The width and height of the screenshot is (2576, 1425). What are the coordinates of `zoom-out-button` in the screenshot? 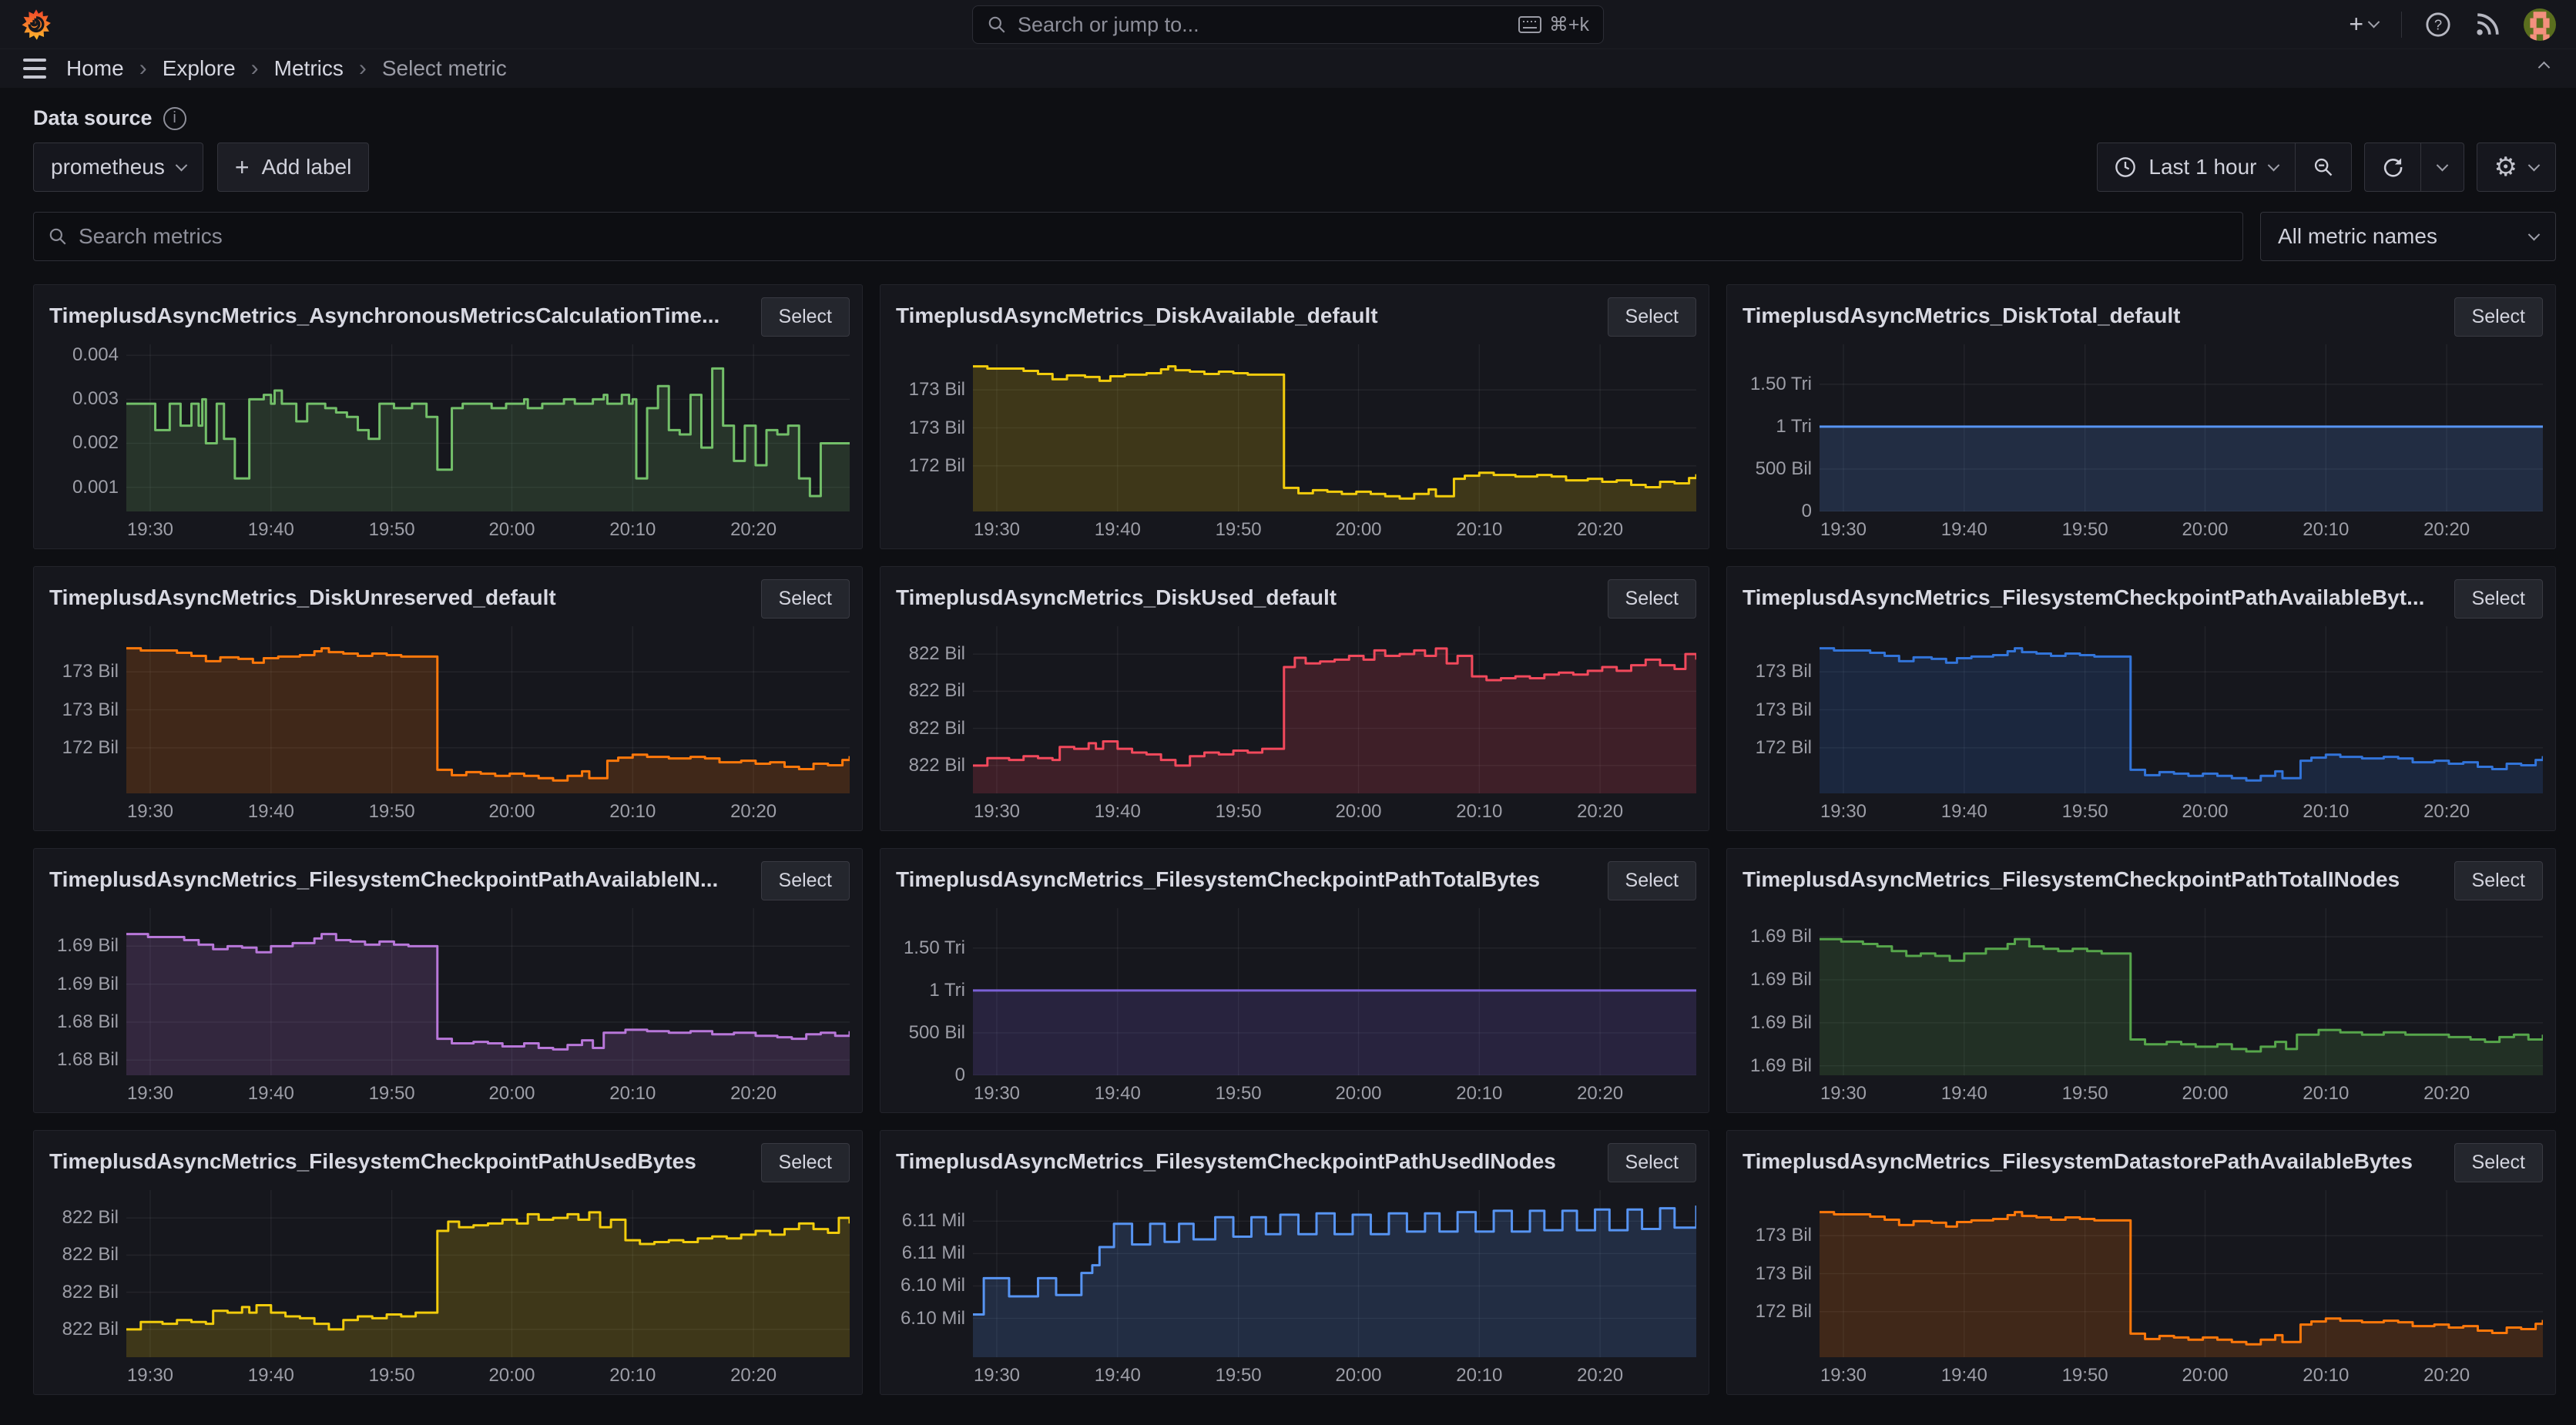 It's located at (2323, 167).